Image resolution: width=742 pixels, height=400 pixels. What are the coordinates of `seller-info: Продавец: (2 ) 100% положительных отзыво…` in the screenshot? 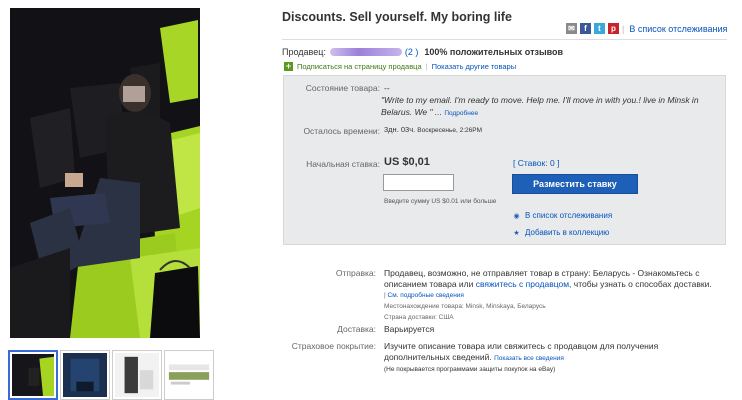 It's located at (422, 52).